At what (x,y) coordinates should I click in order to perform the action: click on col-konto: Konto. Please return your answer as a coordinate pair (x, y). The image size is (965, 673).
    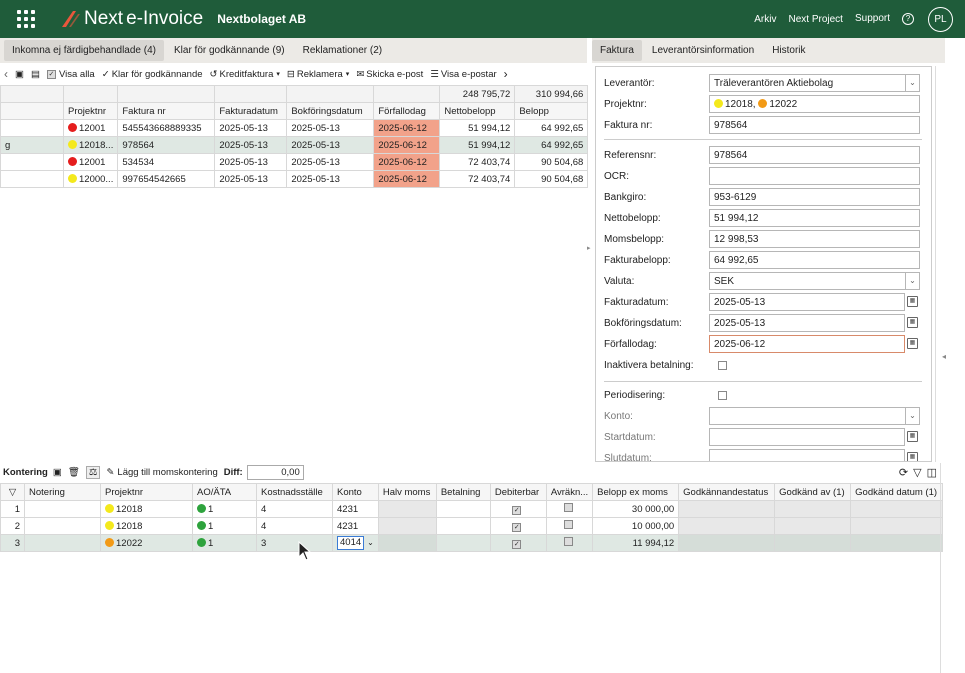
    Looking at the image, I should click on (355, 492).